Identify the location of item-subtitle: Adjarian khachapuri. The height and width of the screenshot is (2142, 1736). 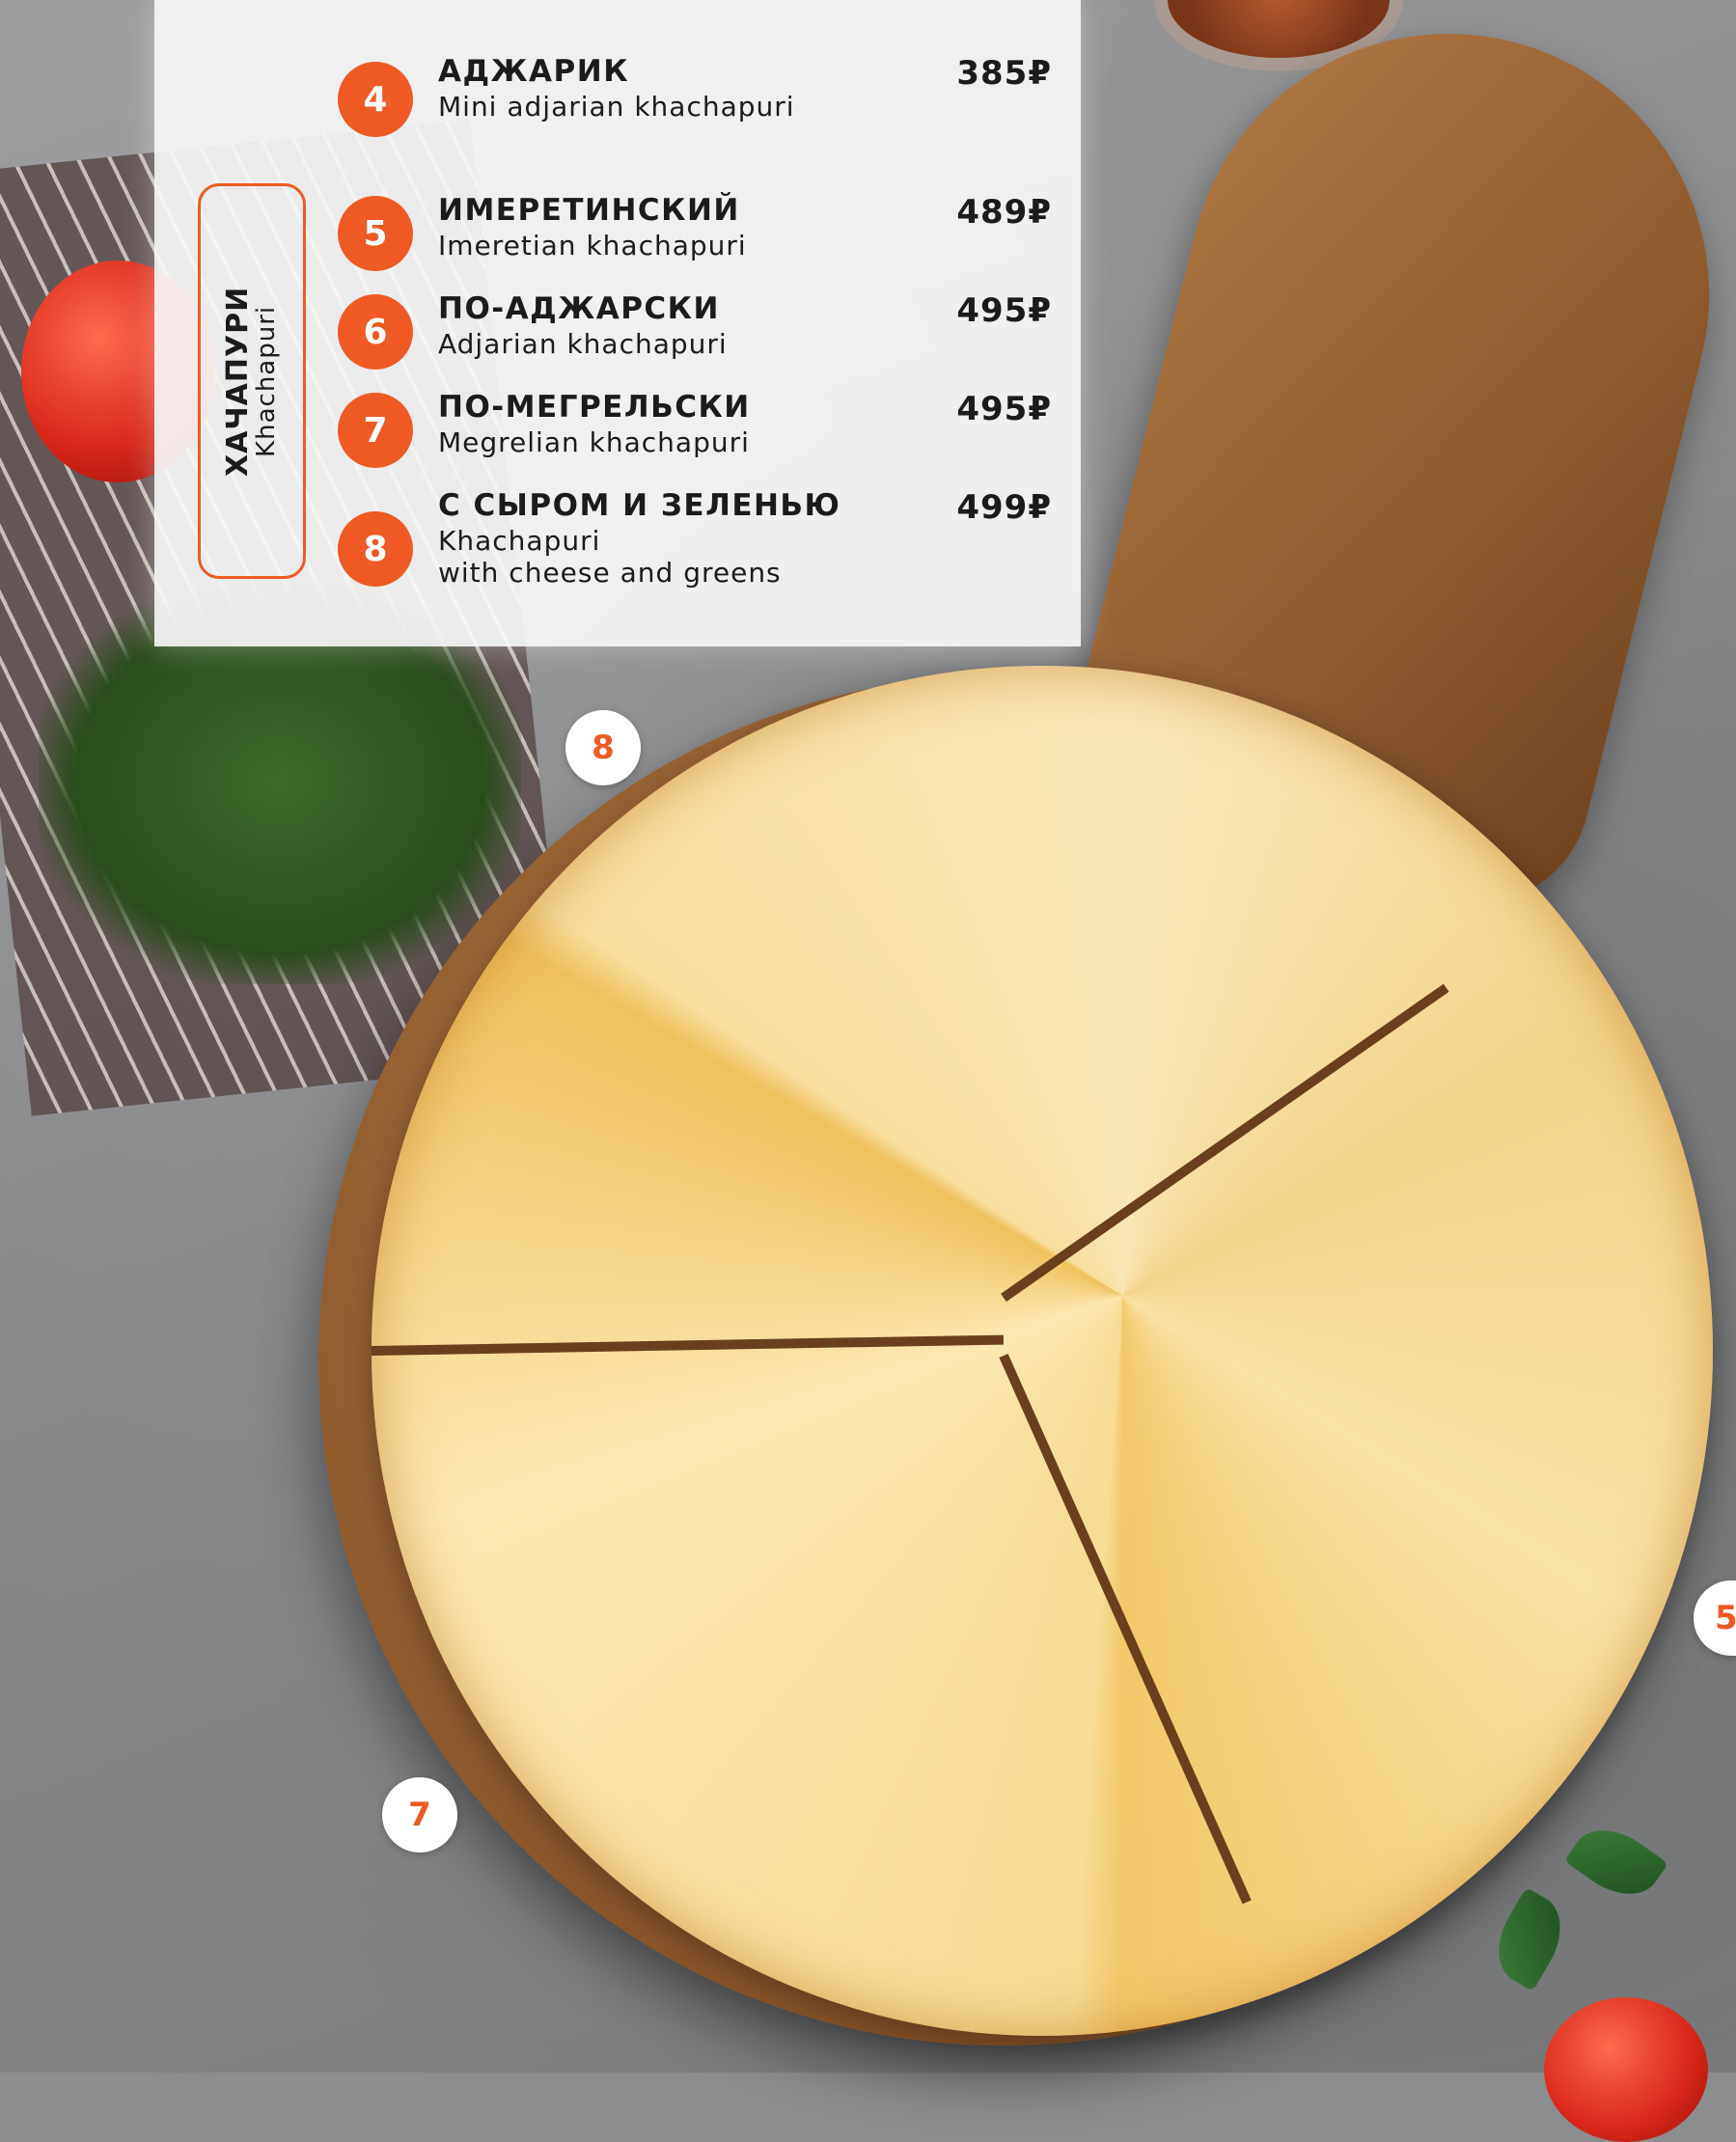
(583, 344).